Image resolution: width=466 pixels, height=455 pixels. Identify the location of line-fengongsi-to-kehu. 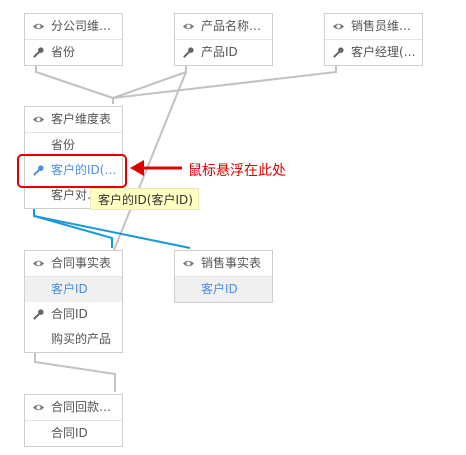
(74, 84).